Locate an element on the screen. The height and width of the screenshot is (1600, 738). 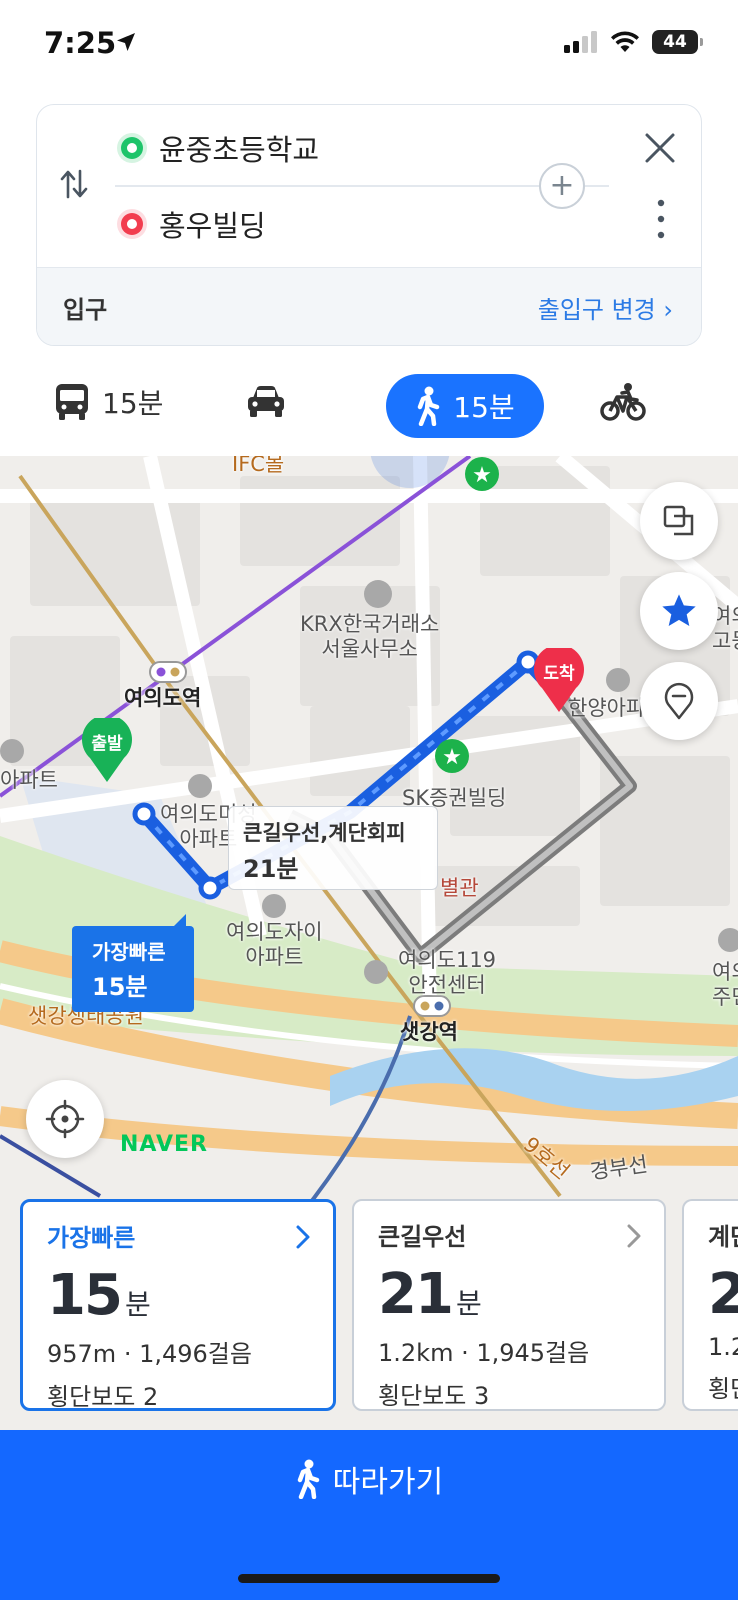
follow-button-content: 따라가기 is located at coordinates (369, 1479).